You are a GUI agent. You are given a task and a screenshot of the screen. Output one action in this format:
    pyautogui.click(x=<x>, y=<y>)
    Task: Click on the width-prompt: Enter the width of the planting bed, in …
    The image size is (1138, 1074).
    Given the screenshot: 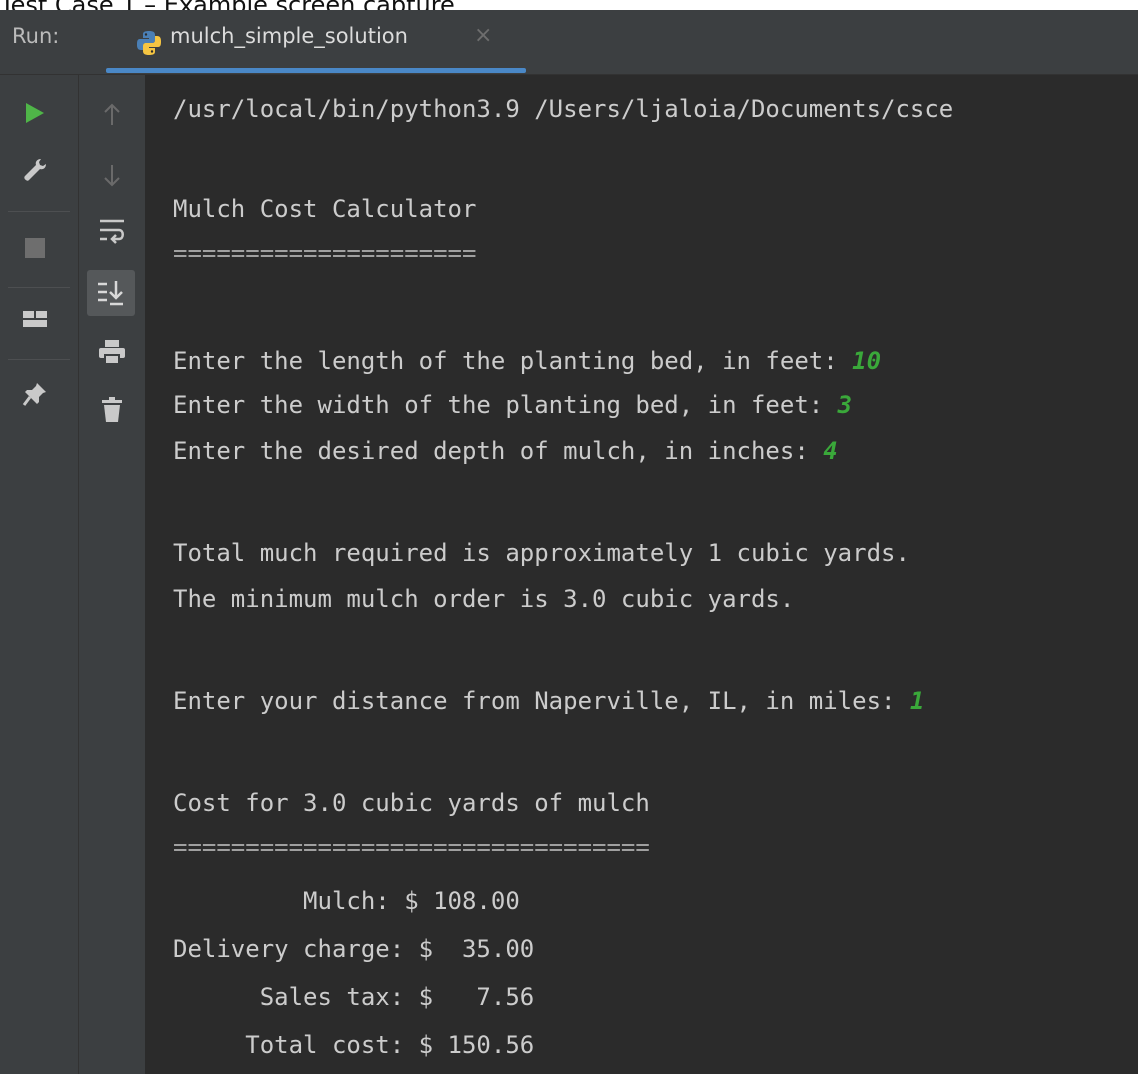 What is the action you would take?
    pyautogui.click(x=505, y=405)
    